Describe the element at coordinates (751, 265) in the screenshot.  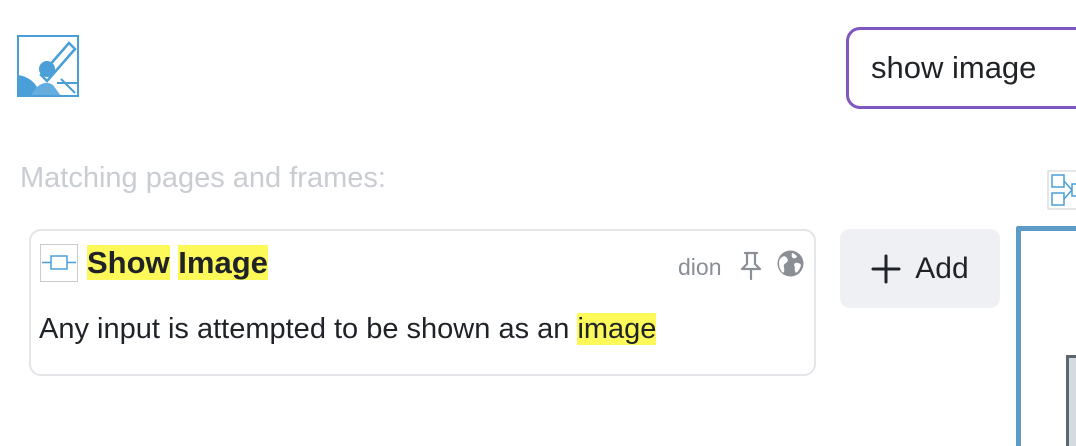
I see `pin-icon` at that location.